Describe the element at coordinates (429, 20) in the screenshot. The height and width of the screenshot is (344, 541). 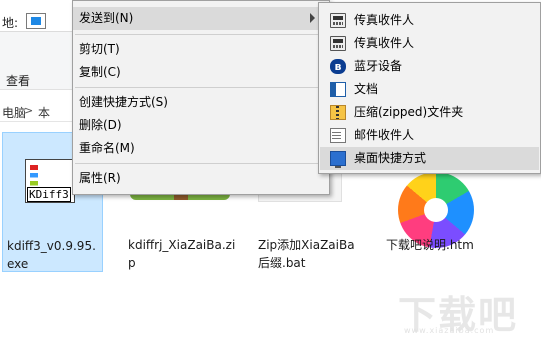
I see `submenu-item-fax-recipient: 传真收件人` at that location.